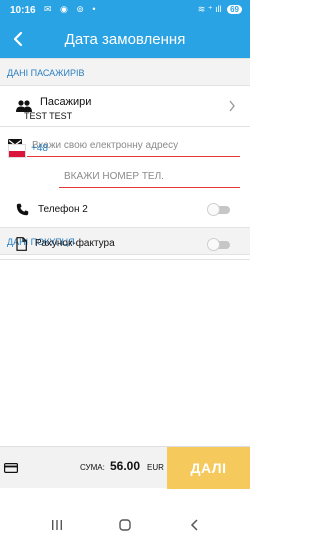  I want to click on invoice-label: Рахунок-фактура, so click(75, 243).